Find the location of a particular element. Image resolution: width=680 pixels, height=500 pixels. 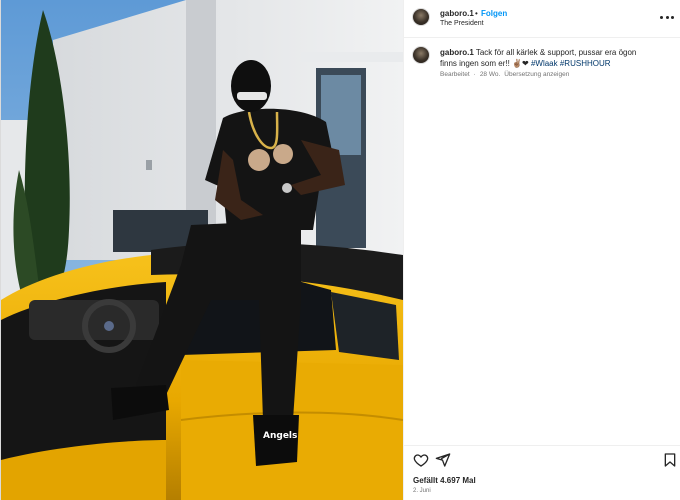

header-subtitle: The President is located at coordinates (462, 23).